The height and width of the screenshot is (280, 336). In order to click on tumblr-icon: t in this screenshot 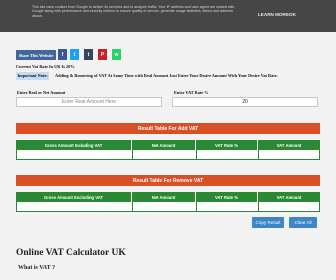, I will do `click(88, 54)`.